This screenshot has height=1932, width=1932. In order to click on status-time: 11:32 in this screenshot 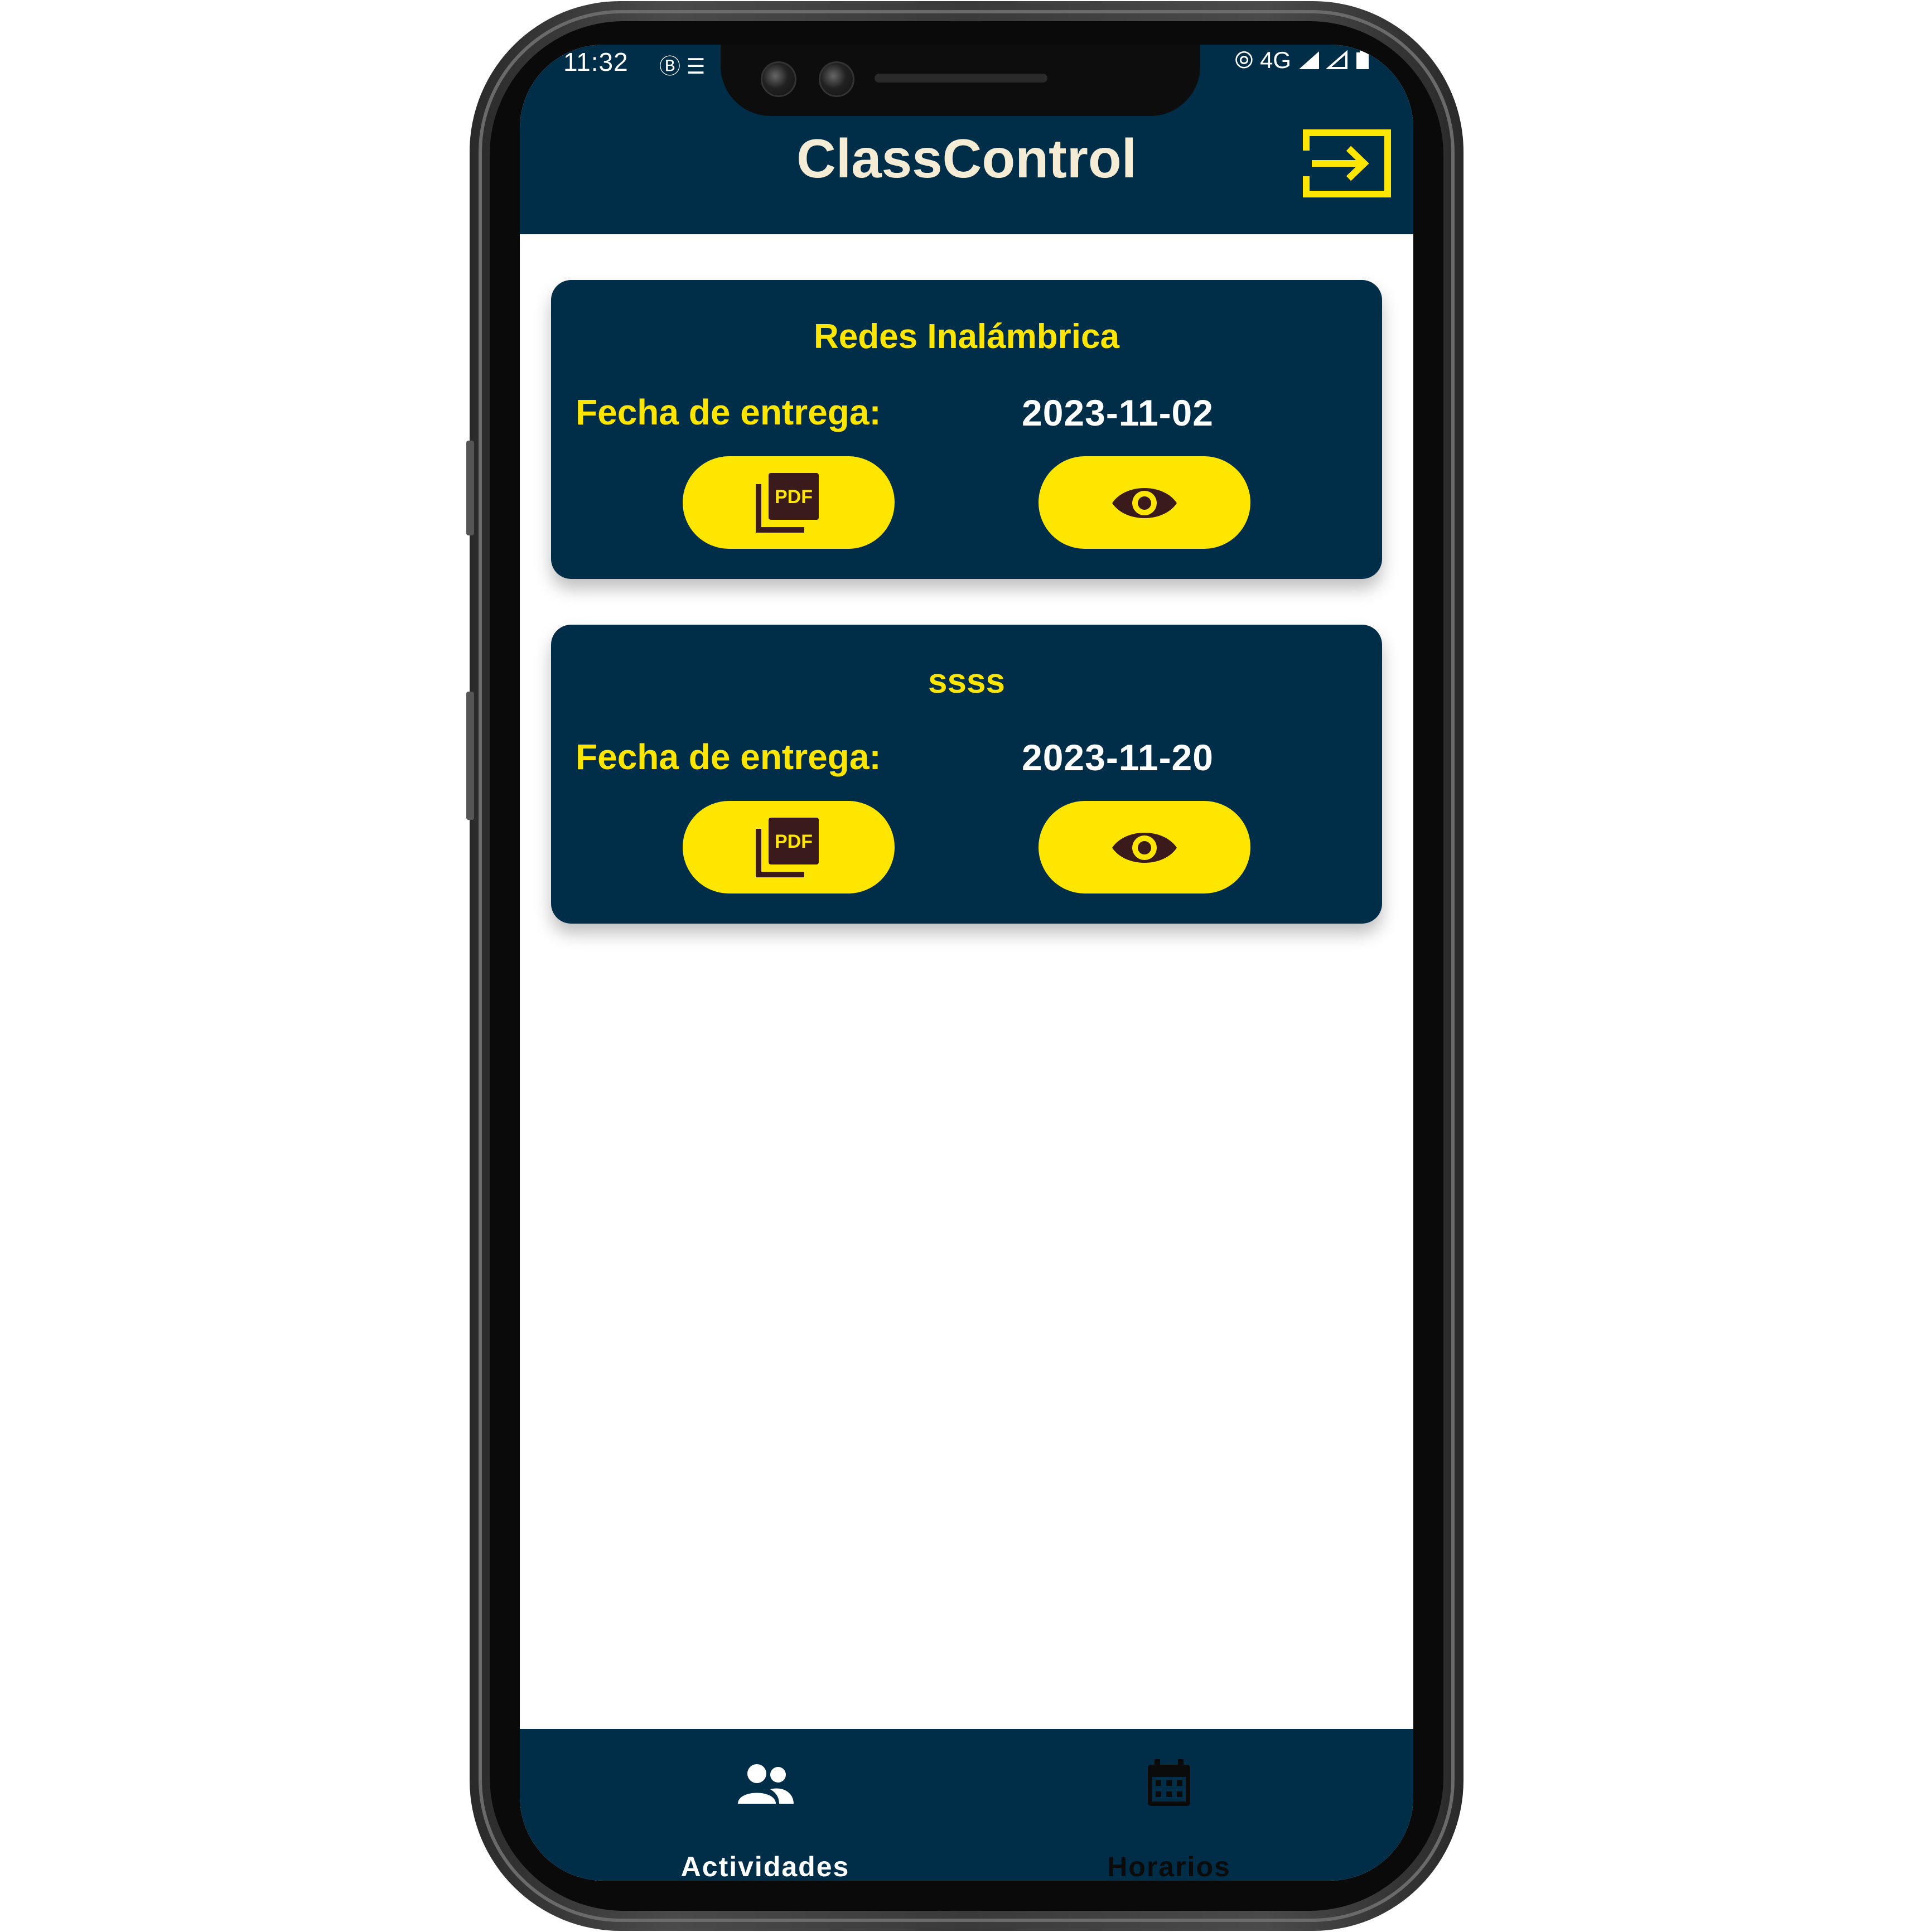, I will do `click(596, 61)`.